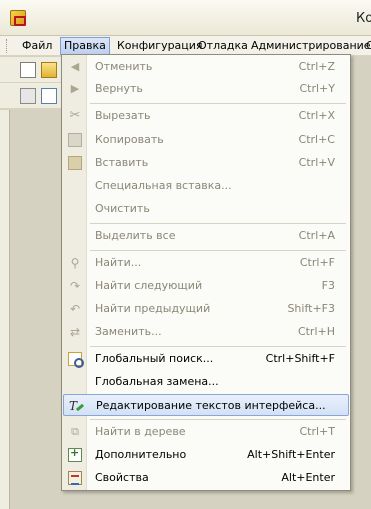  What do you see at coordinates (316, 331) in the screenshot?
I see `menu-item-shortcut: Ctrl+H` at bounding box center [316, 331].